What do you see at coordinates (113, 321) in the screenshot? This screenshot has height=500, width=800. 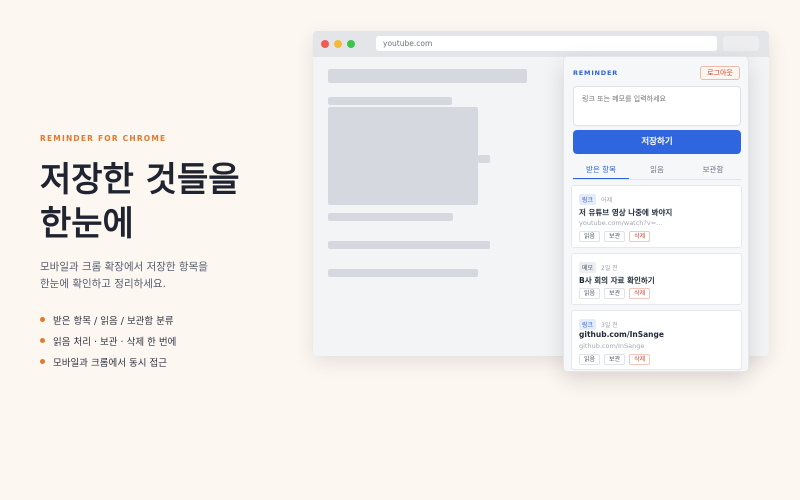 I see `feature-text: 받은 항목 / 읽음 / 보관함 분류` at bounding box center [113, 321].